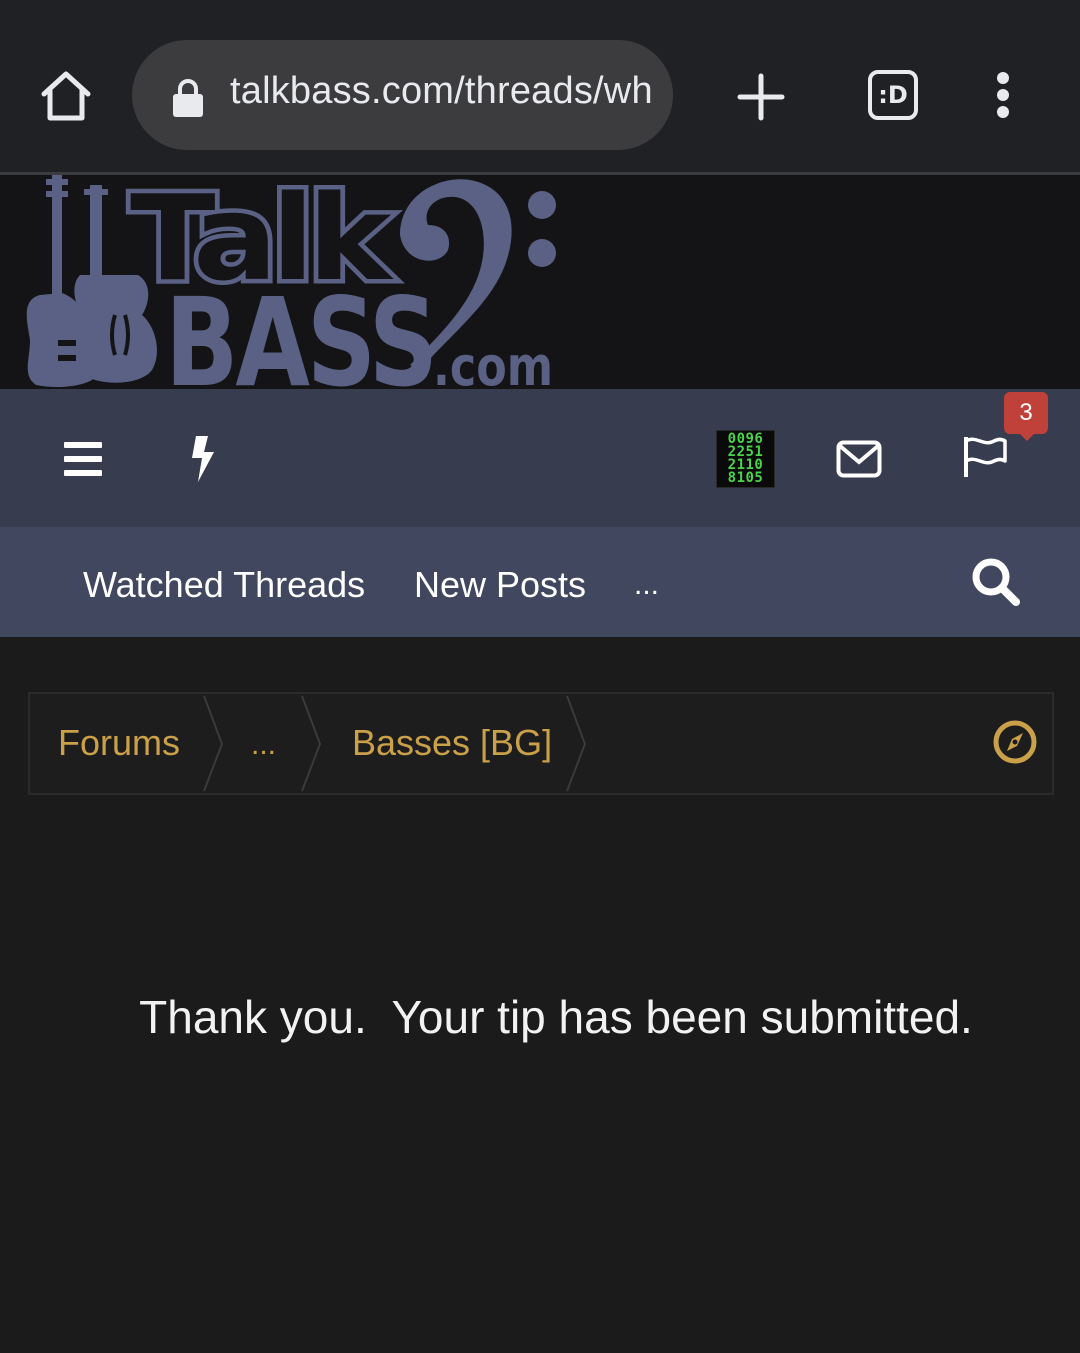 The width and height of the screenshot is (1080, 1353). I want to click on compass-icon, so click(1015, 742).